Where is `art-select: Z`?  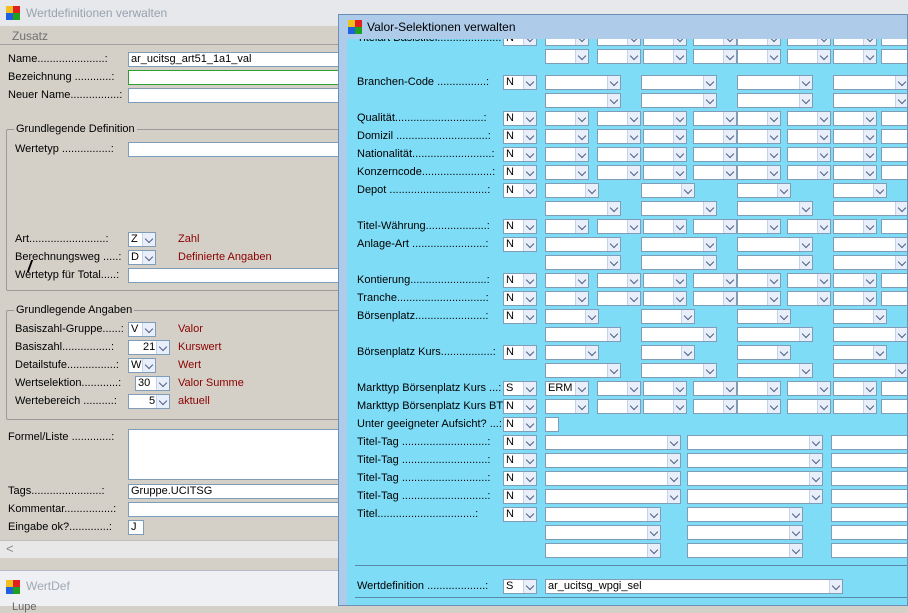 art-select: Z is located at coordinates (142, 239).